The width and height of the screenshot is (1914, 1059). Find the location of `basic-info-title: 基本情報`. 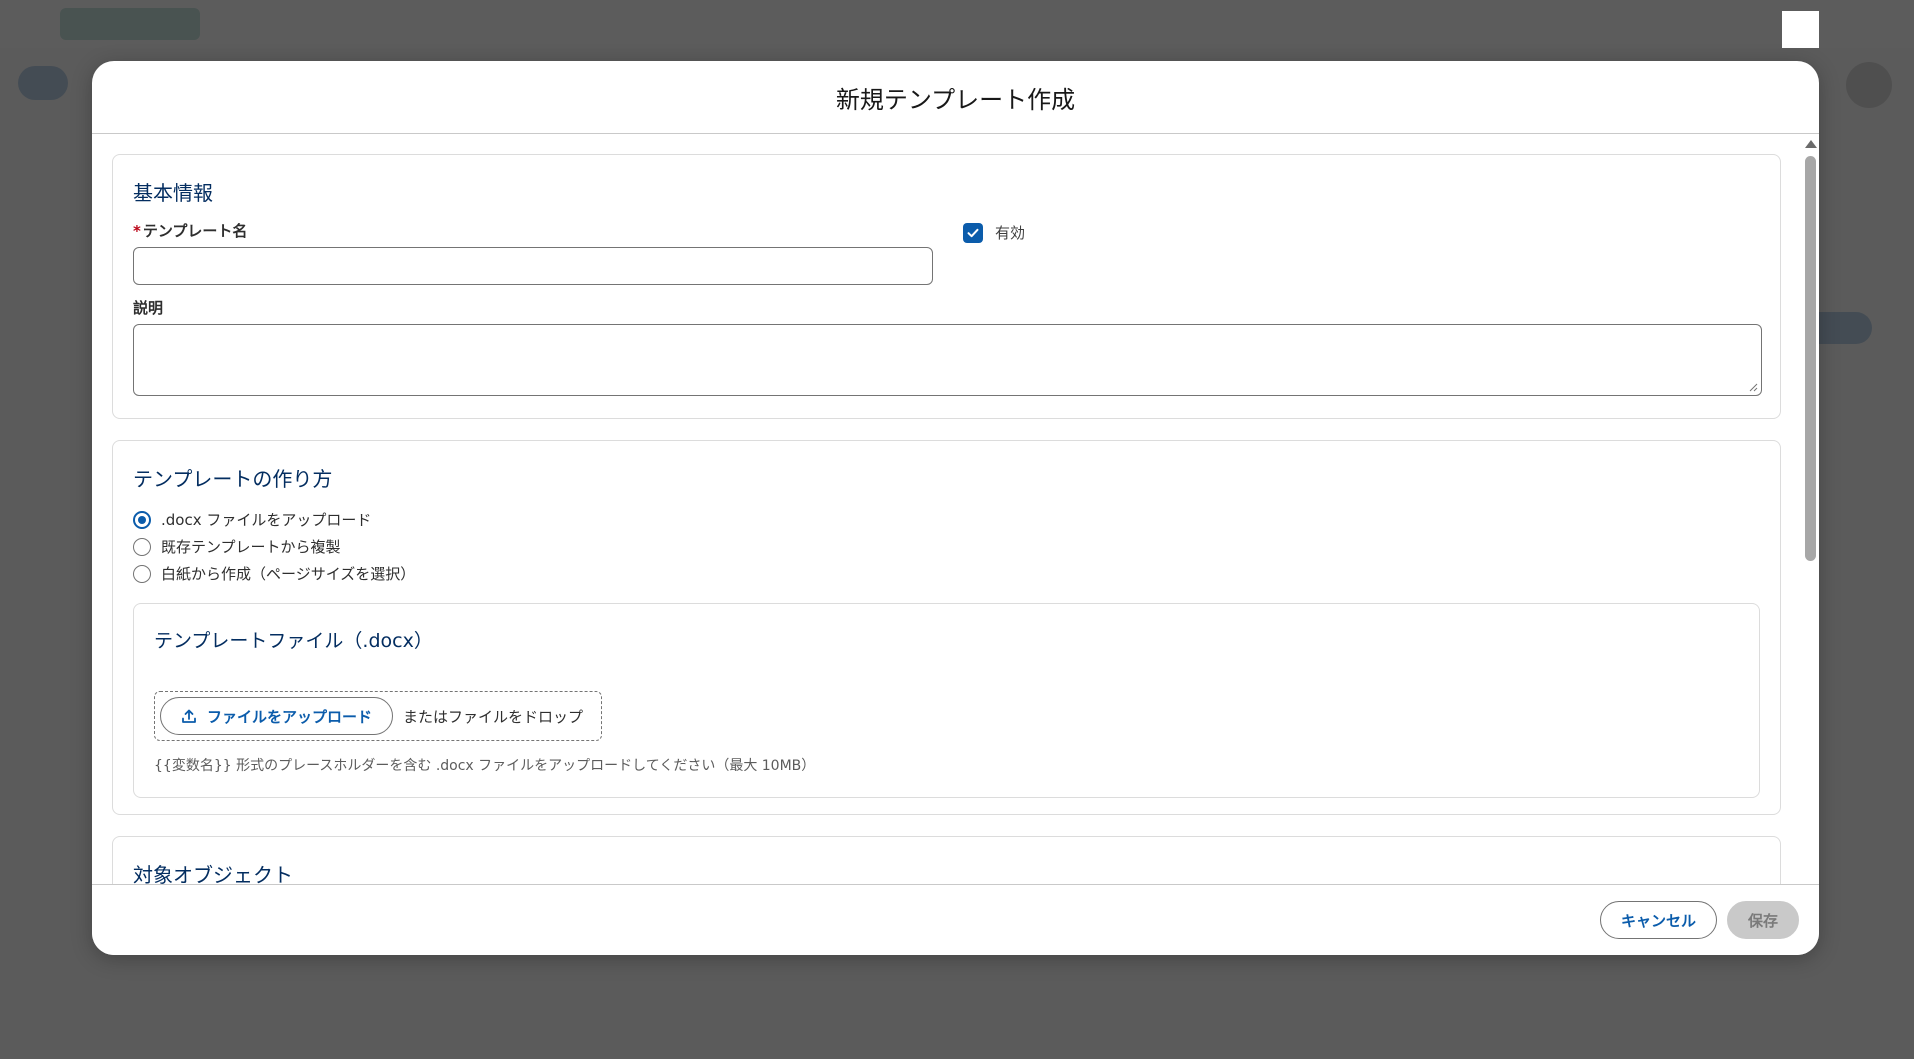

basic-info-title: 基本情報 is located at coordinates (173, 193).